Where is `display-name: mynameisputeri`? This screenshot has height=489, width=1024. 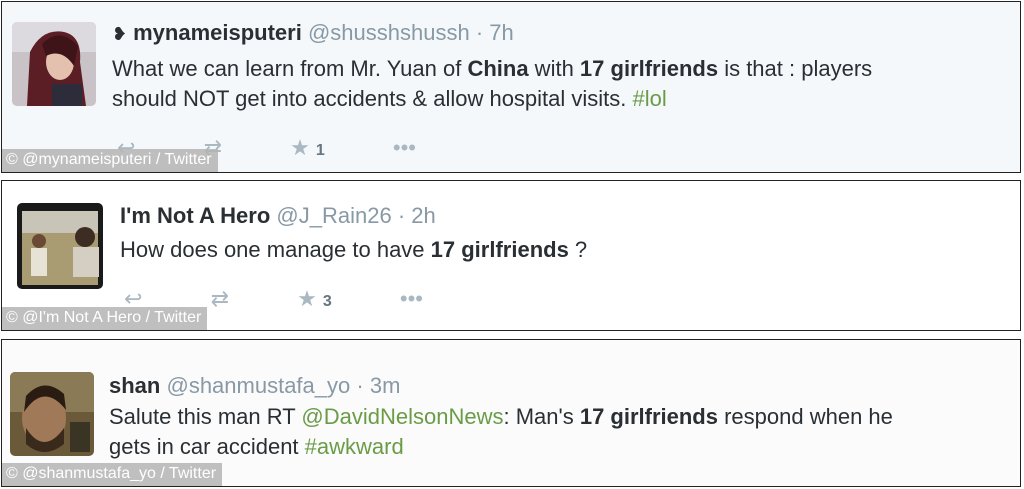 display-name: mynameisputeri is located at coordinates (217, 32).